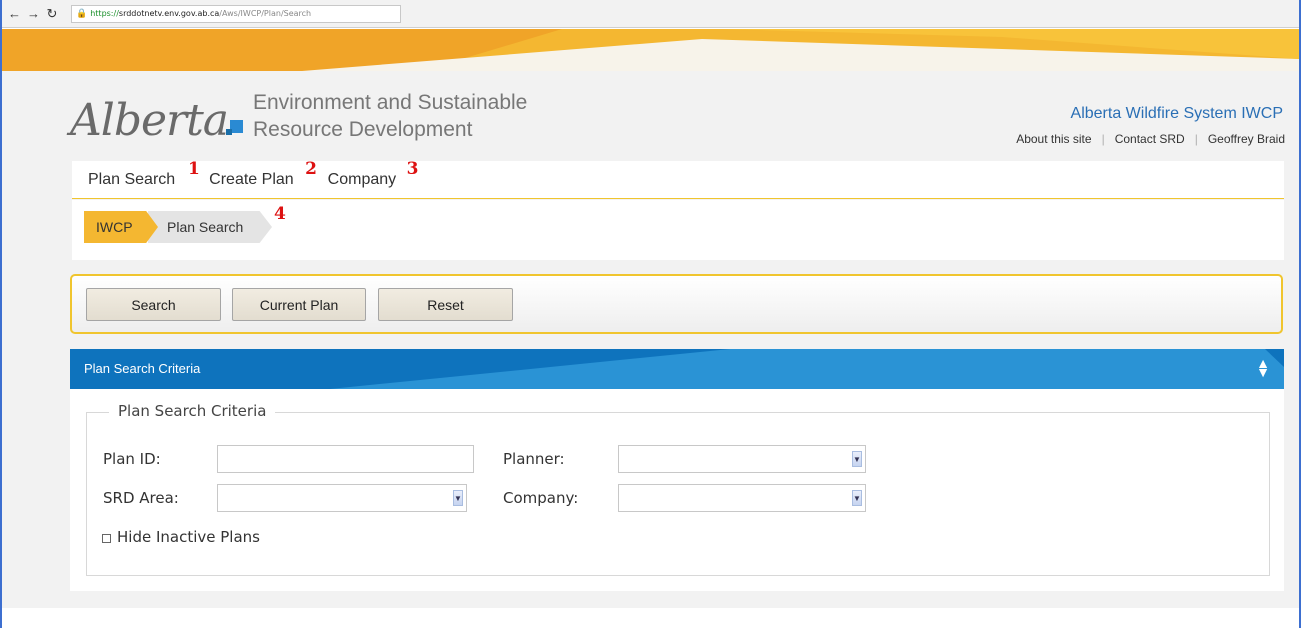 The image size is (1301, 628). Describe the element at coordinates (132, 179) in the screenshot. I see `nav-plan-search-label: Plan Search` at that location.